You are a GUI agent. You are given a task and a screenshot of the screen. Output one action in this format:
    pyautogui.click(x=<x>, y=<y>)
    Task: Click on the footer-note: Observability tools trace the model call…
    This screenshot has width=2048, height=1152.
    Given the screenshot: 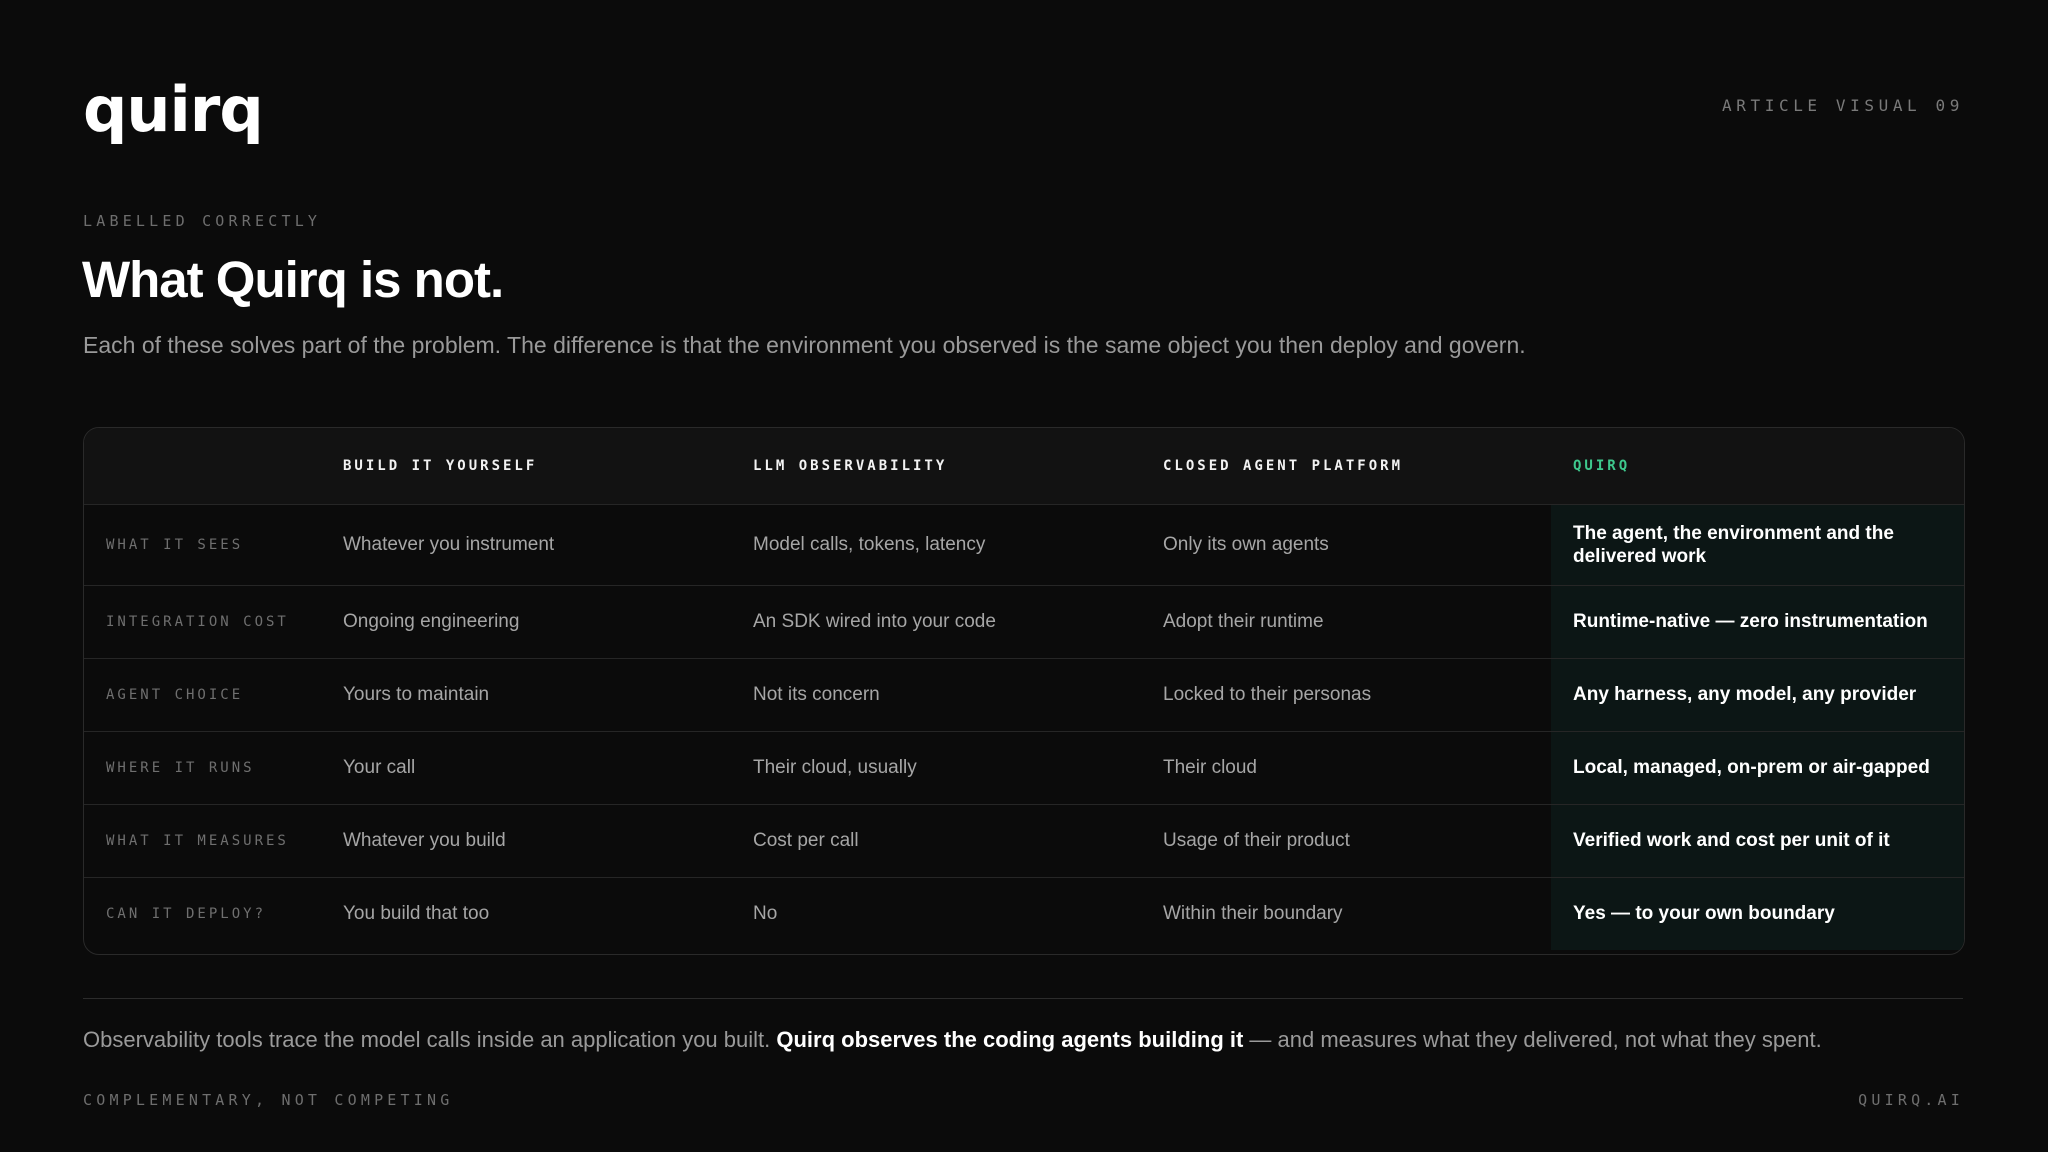 What is the action you would take?
    pyautogui.click(x=952, y=1040)
    